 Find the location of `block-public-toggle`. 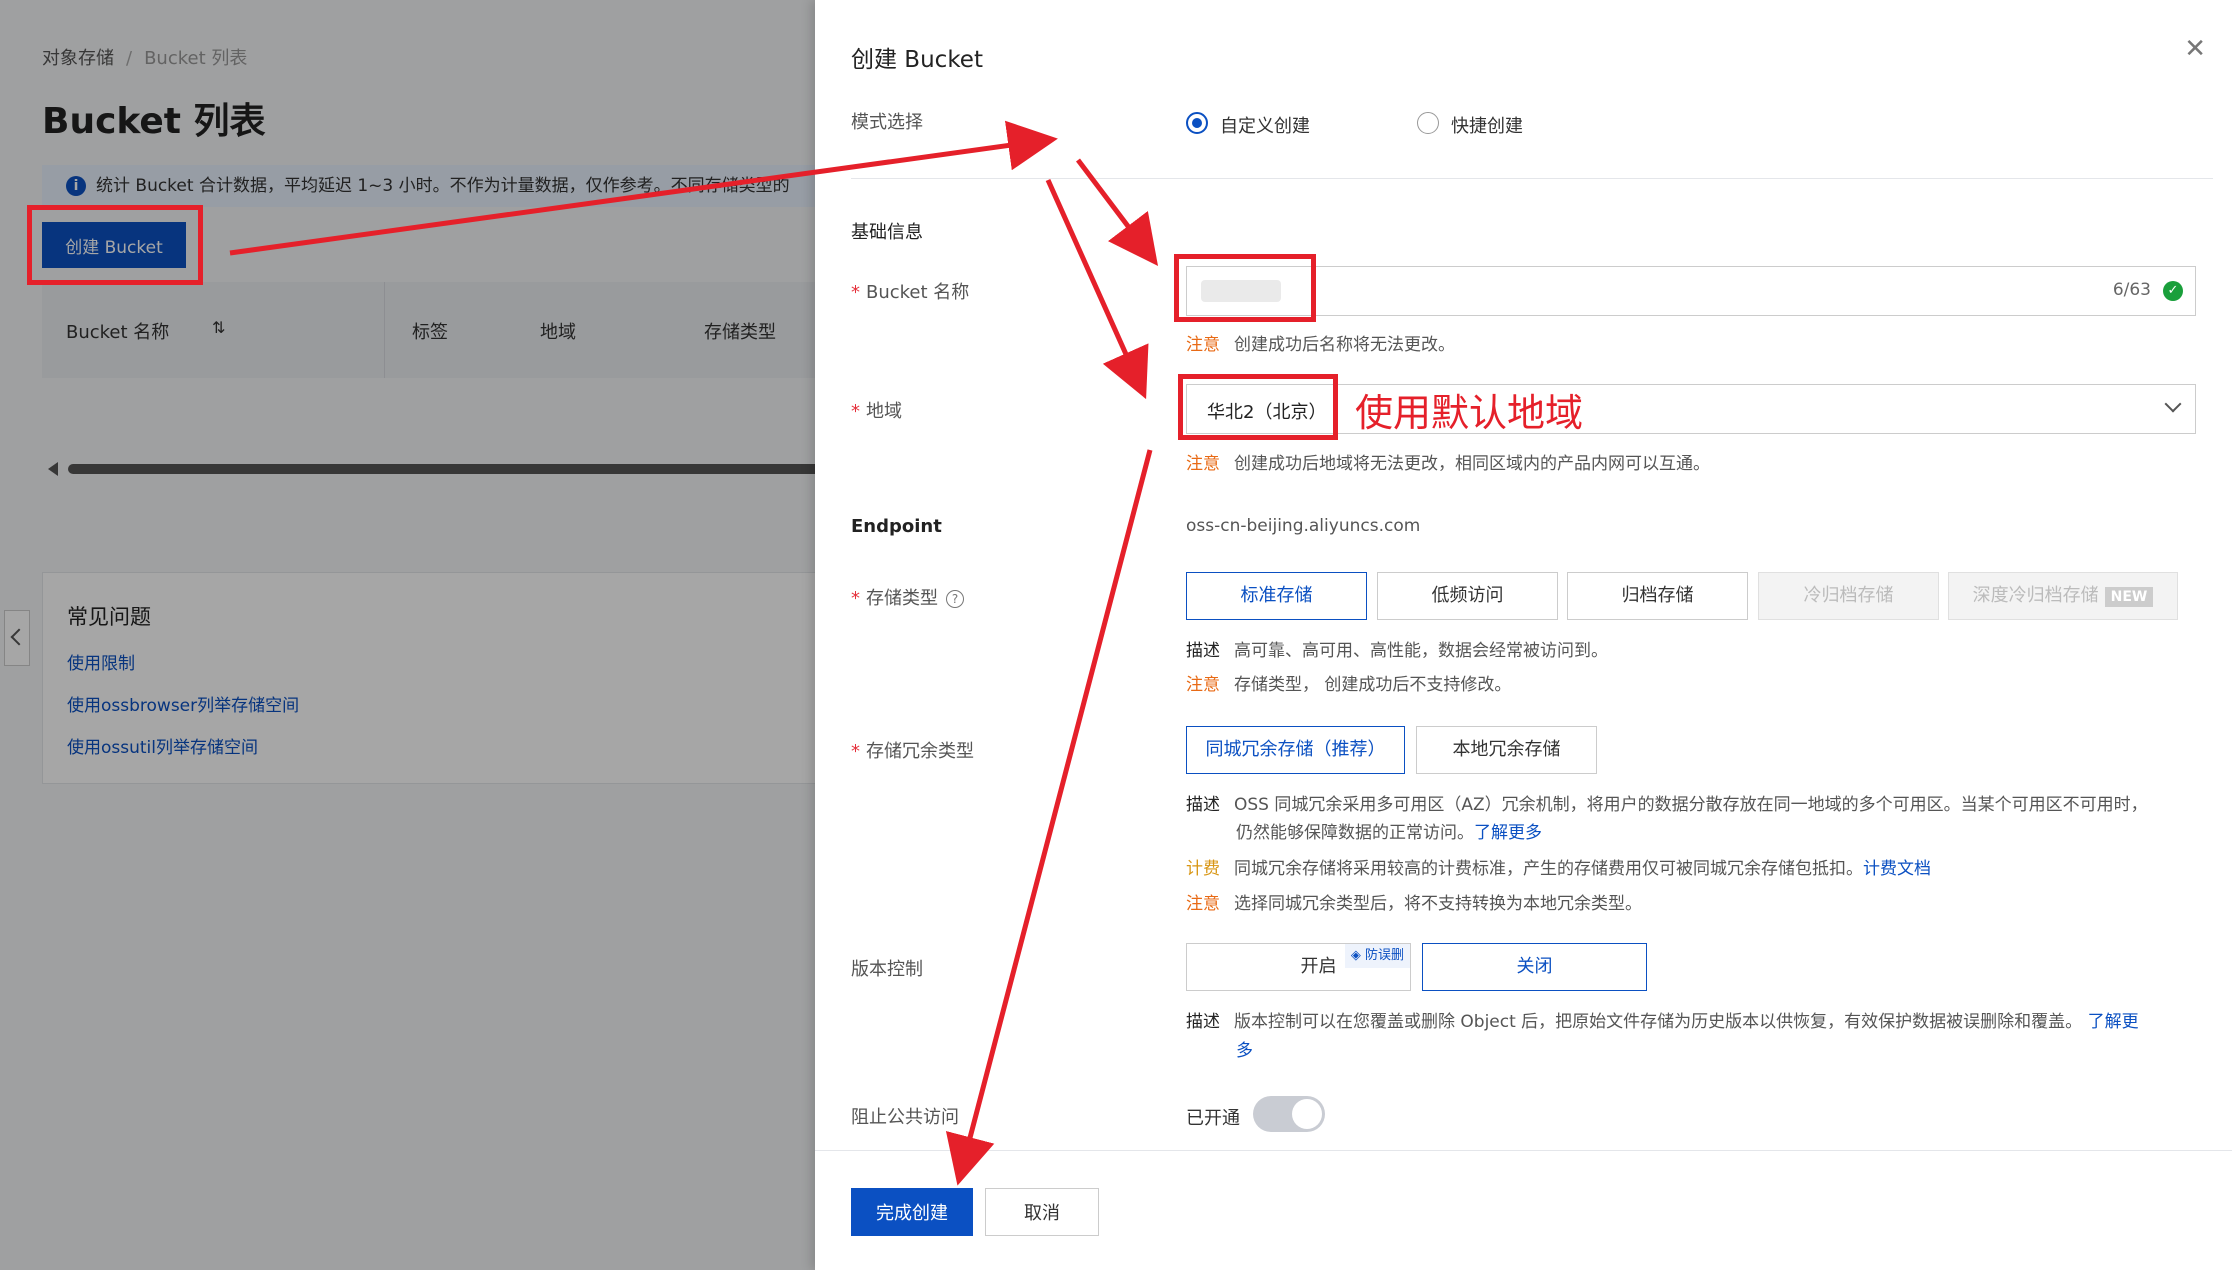

block-public-toggle is located at coordinates (1289, 1114).